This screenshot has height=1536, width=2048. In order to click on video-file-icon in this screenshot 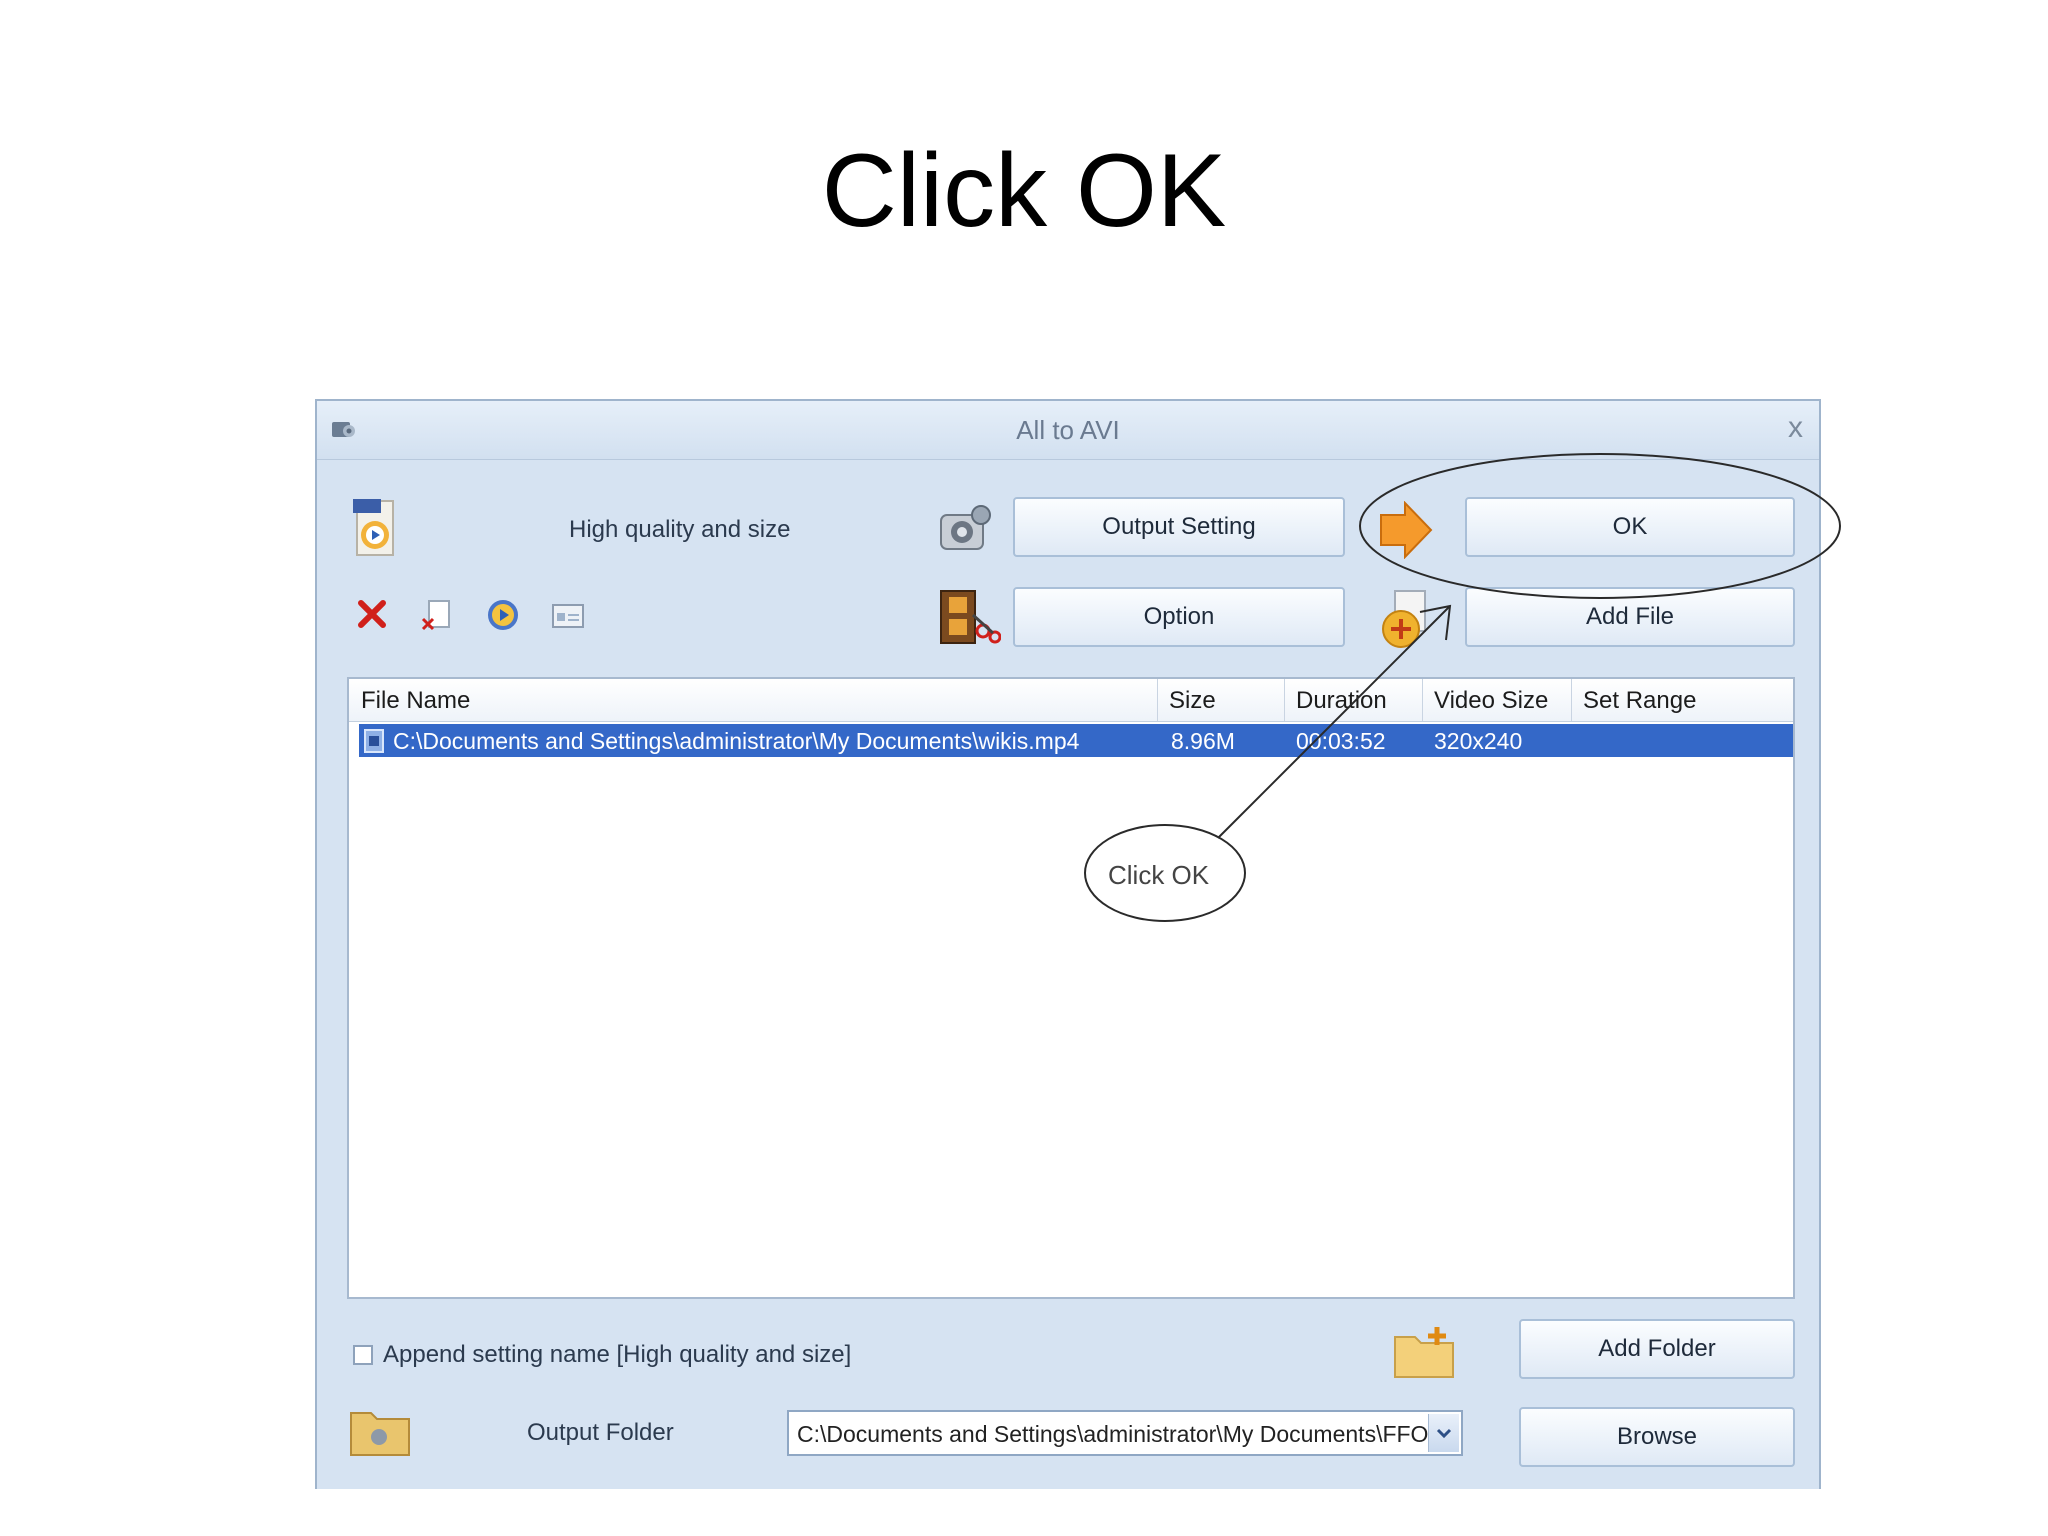, I will do `click(374, 741)`.